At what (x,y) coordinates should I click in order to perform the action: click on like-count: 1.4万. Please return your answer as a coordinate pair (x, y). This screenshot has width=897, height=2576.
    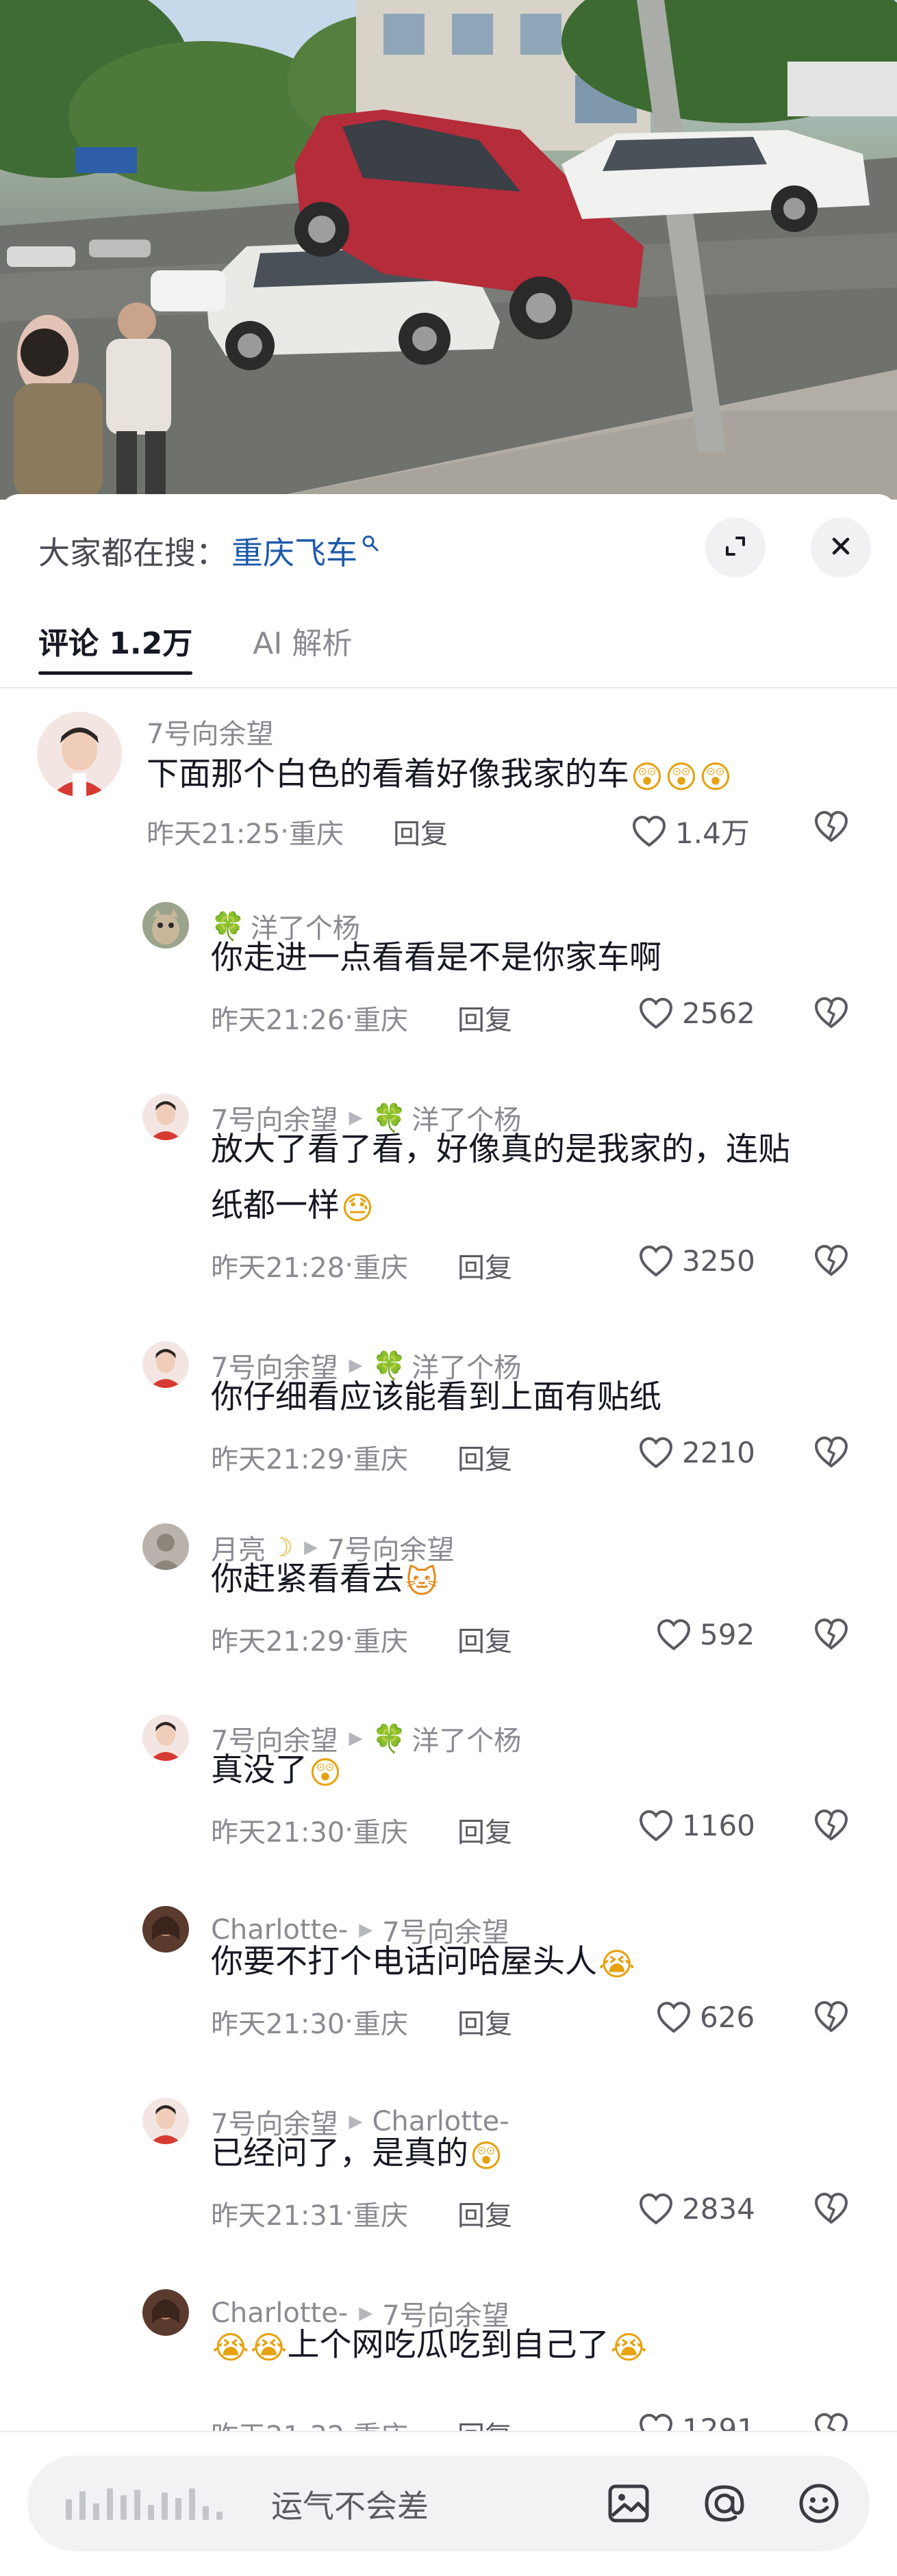
    Looking at the image, I should click on (712, 833).